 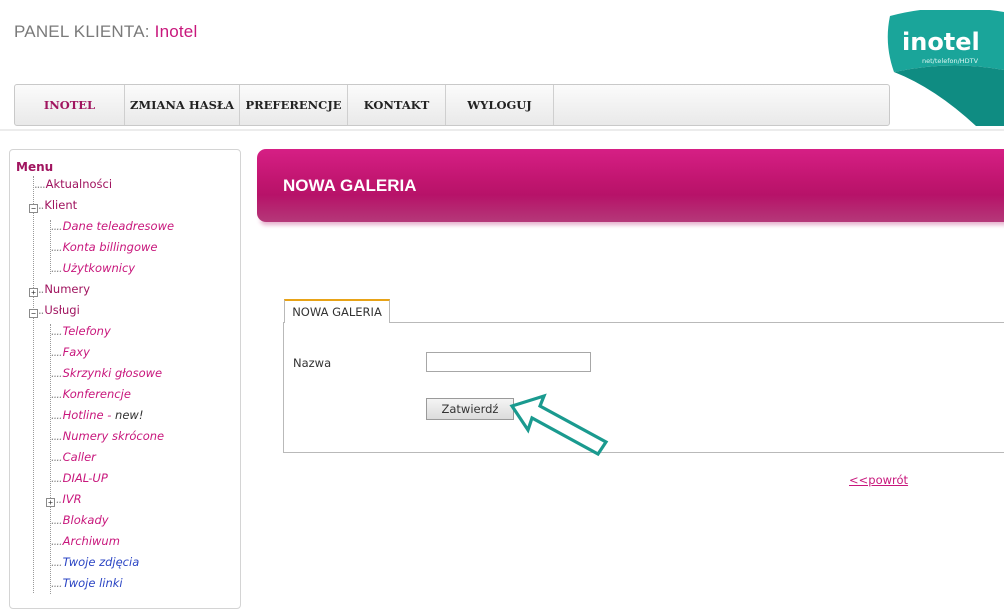 I want to click on inotel-logo: inotel net/telefon/HDTV, so click(x=945, y=68).